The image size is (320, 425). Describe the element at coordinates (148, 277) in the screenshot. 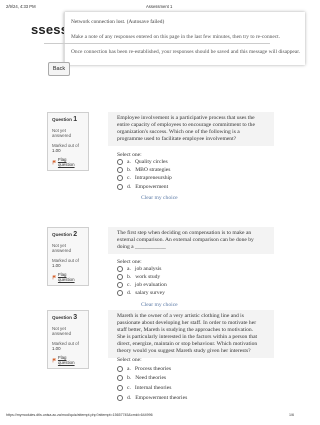

I see `option-text: work study` at that location.